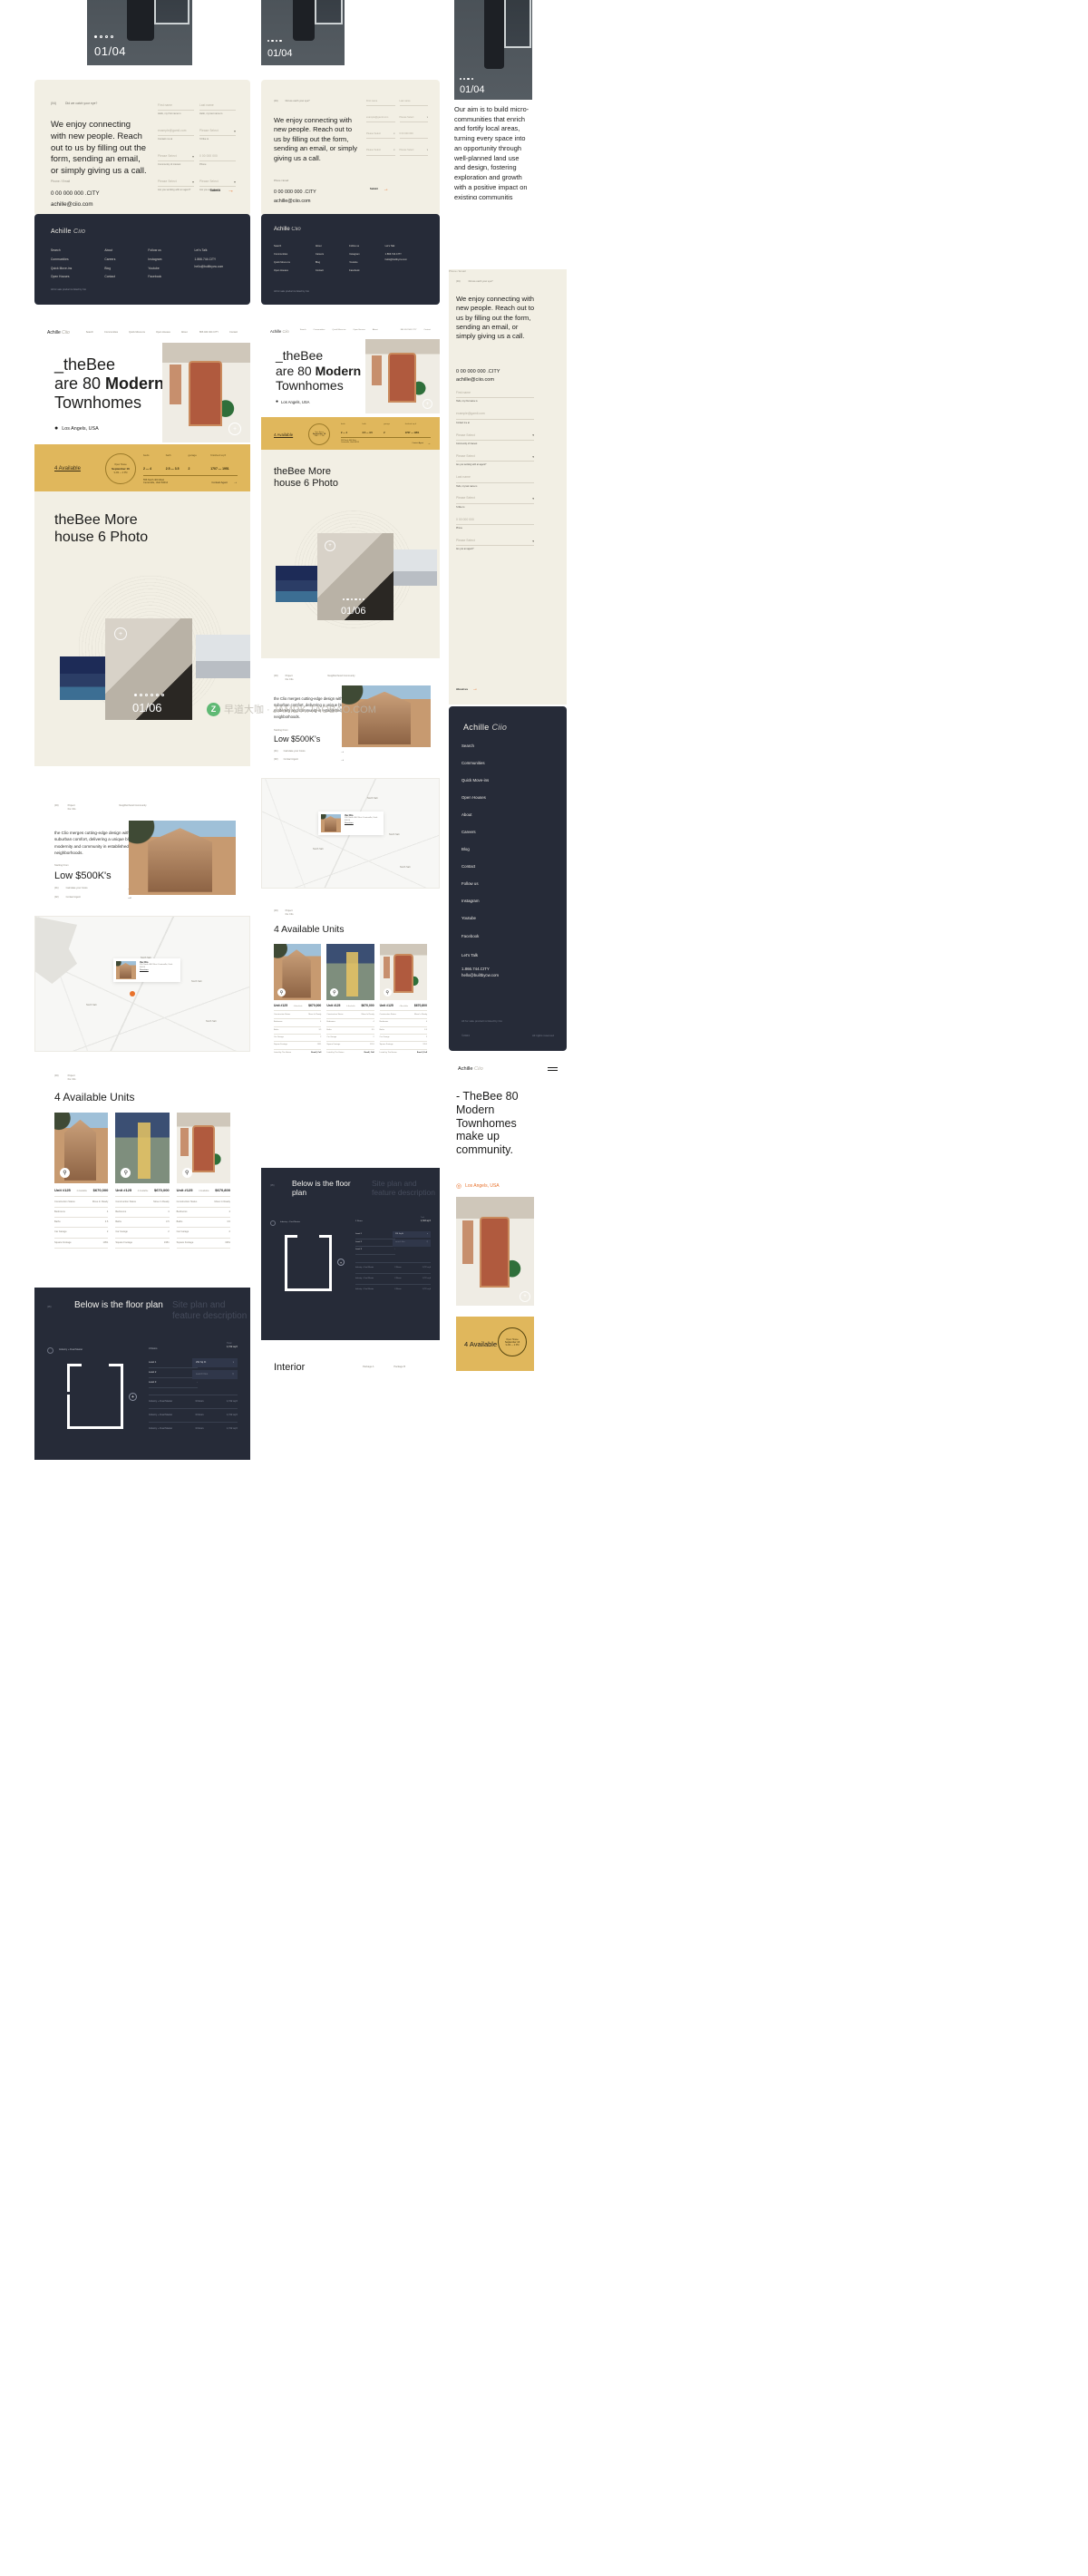 The height and width of the screenshot is (2576, 1088). Describe the element at coordinates (202, 1374) in the screenshot. I see `search-files-placeholder: search files` at that location.